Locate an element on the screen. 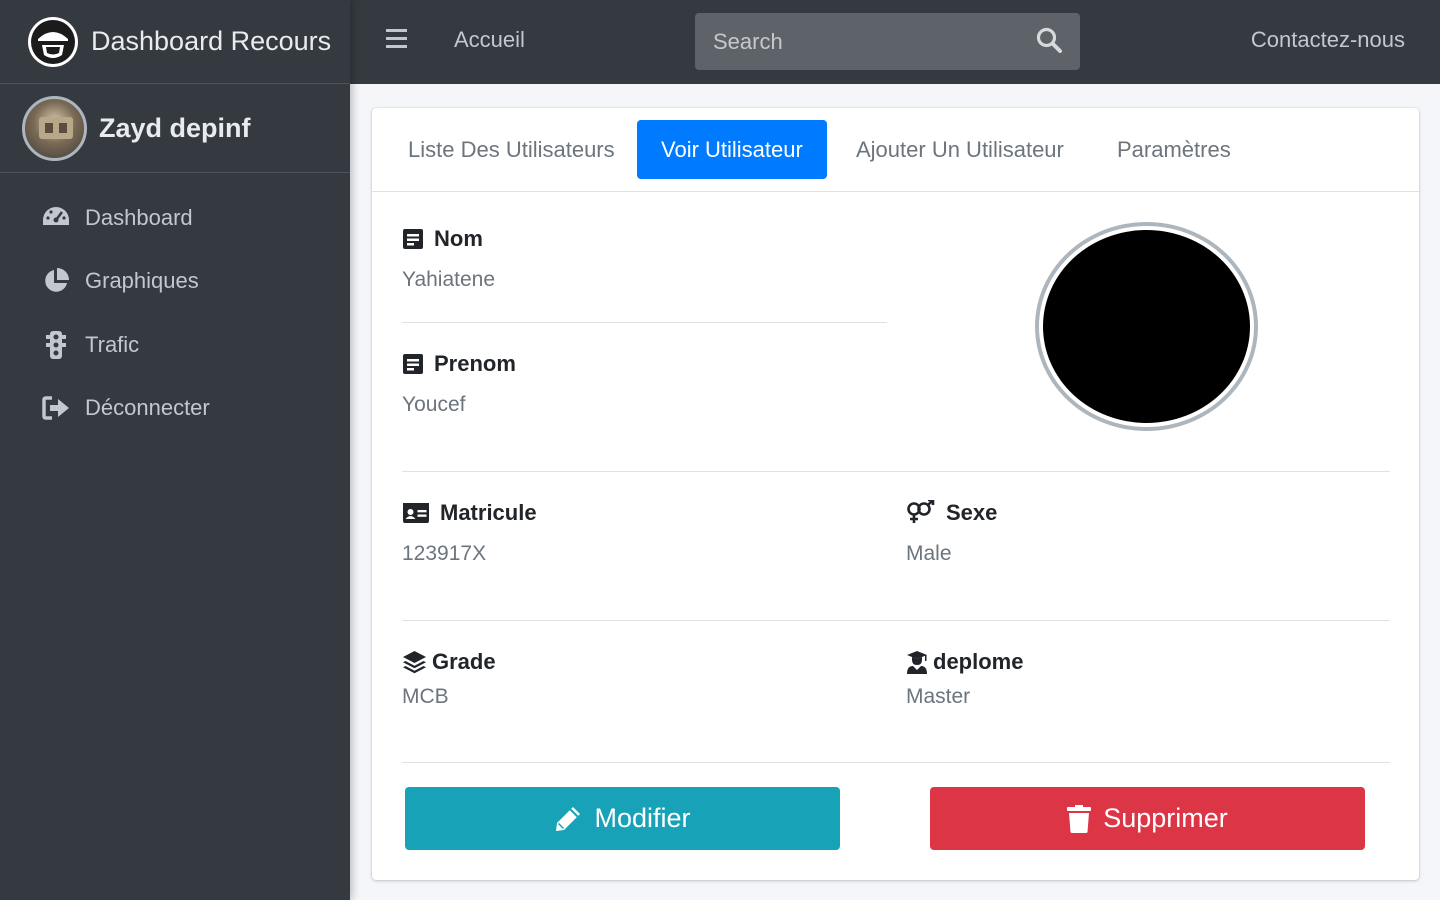 The height and width of the screenshot is (900, 1440). trash-icon is located at coordinates (1079, 818).